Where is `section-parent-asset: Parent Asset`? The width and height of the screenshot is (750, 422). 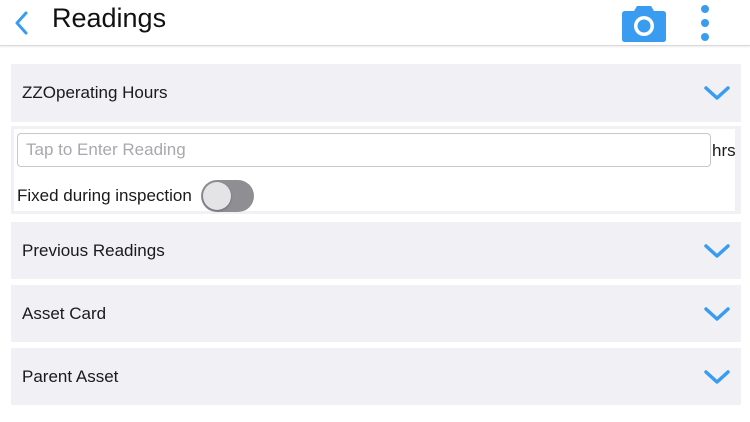
section-parent-asset: Parent Asset is located at coordinates (376, 376).